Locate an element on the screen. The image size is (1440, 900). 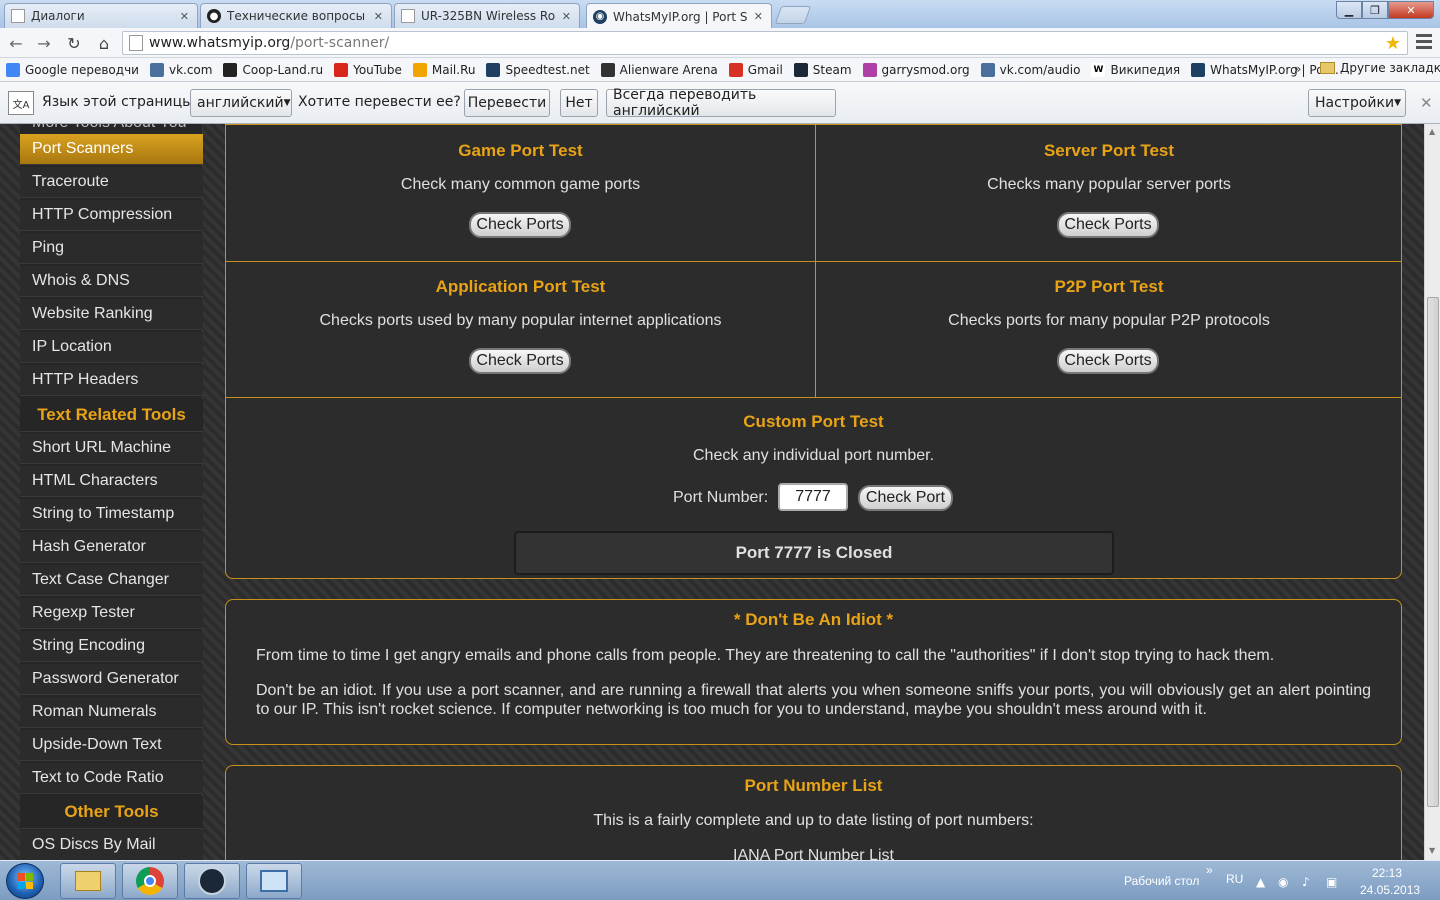
scrollbar: ▲ ▼ is located at coordinates (1432, 492).